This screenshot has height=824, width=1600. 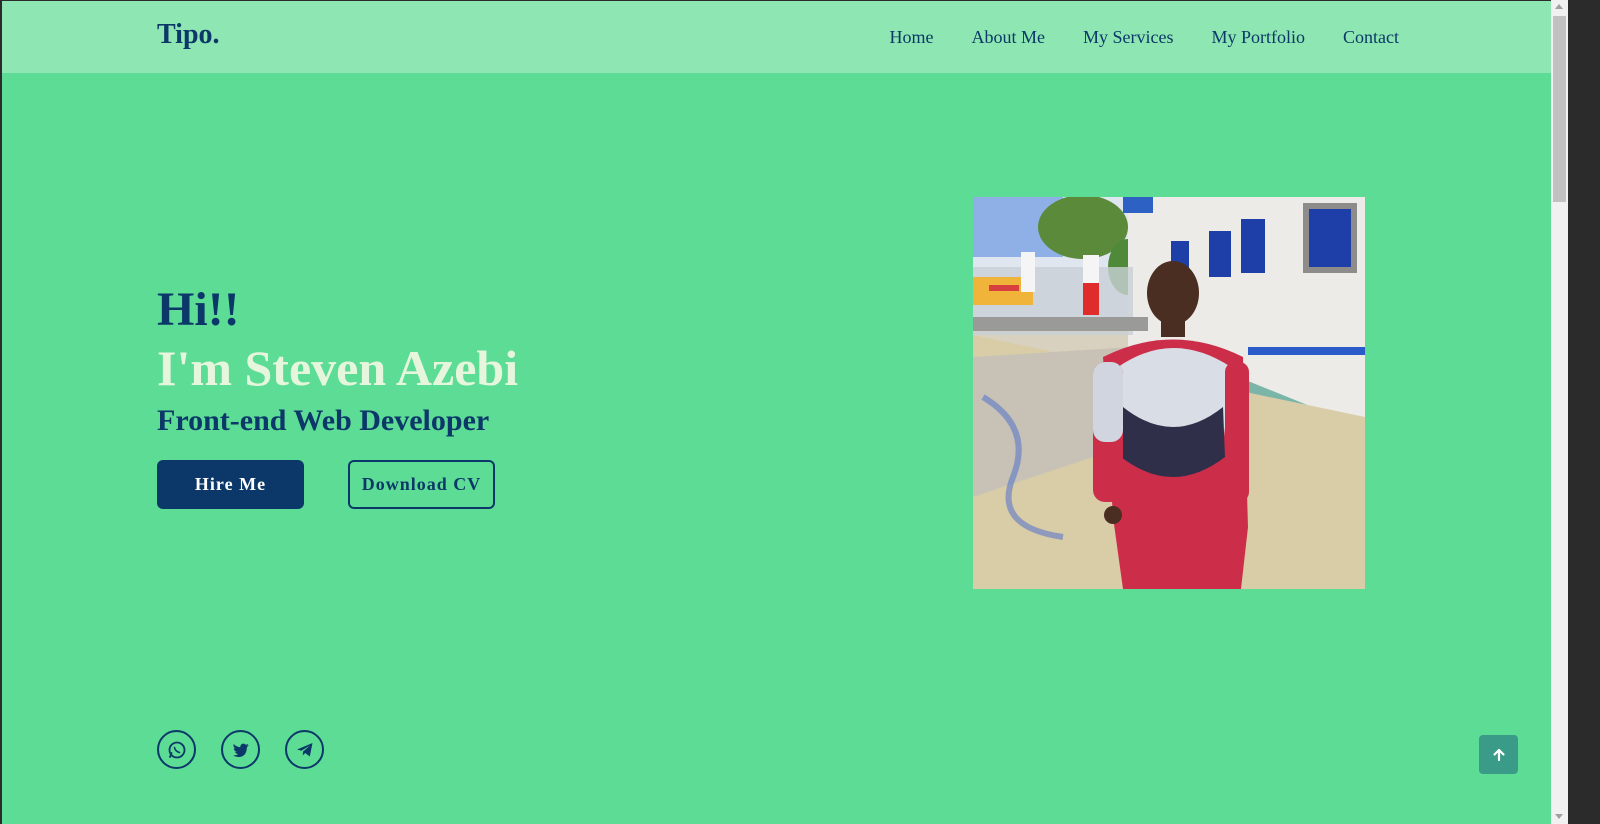 I want to click on hero-greeting: Hi!!, so click(x=198, y=309).